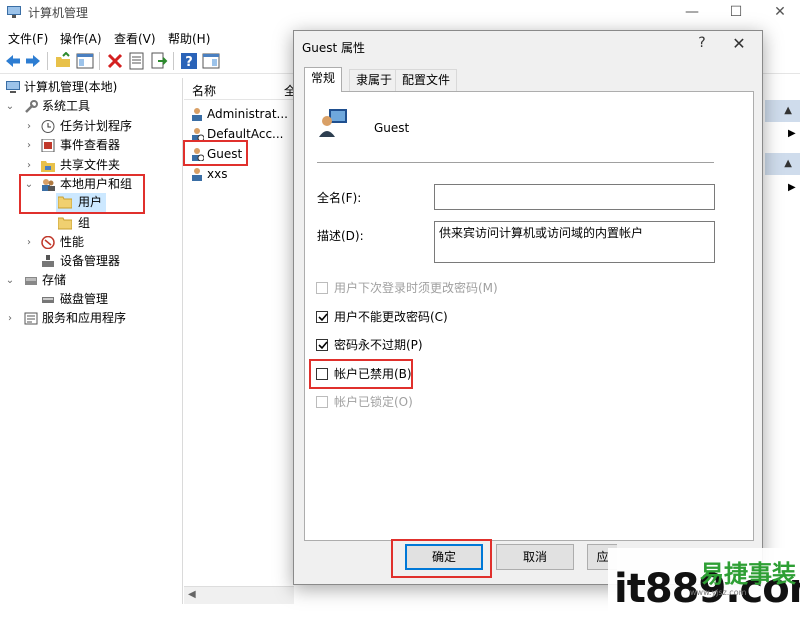  I want to click on actions-header-users: ▲, so click(782, 111).